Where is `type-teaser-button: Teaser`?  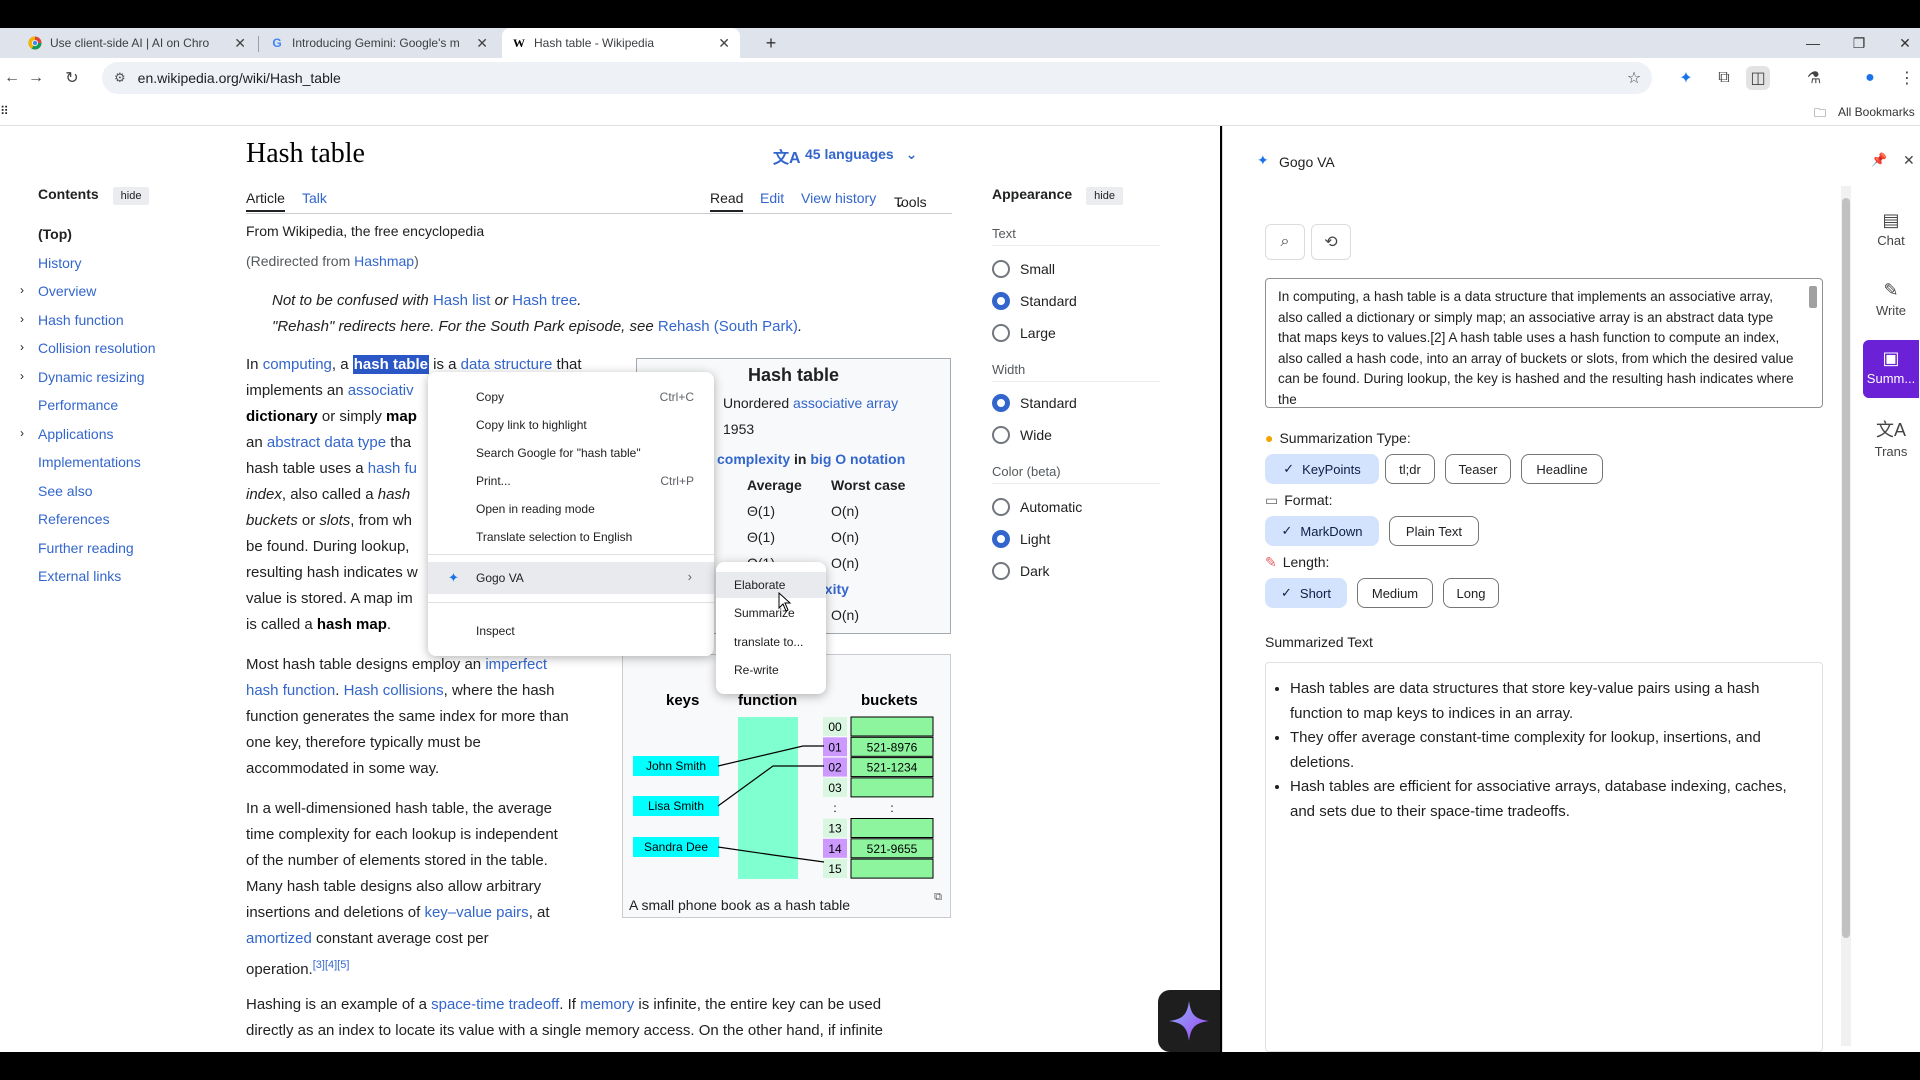 type-teaser-button: Teaser is located at coordinates (1478, 469).